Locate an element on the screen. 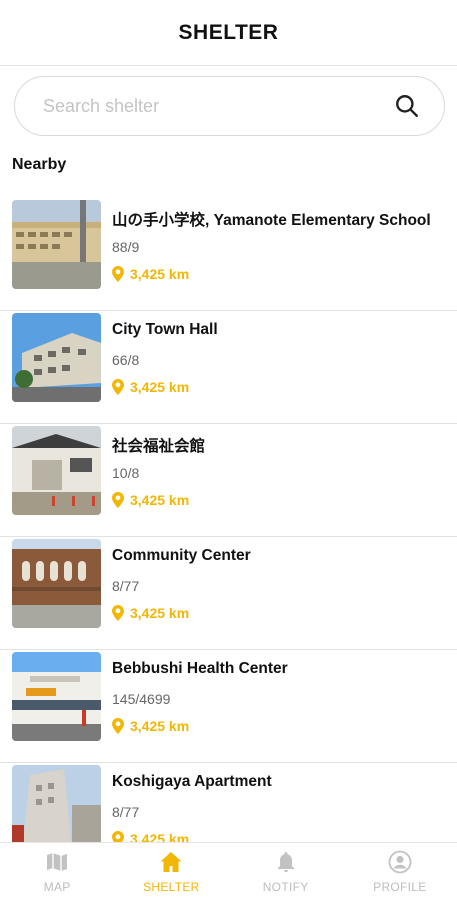 The width and height of the screenshot is (457, 900). shelter-capacity: 66/8 is located at coordinates (126, 360).